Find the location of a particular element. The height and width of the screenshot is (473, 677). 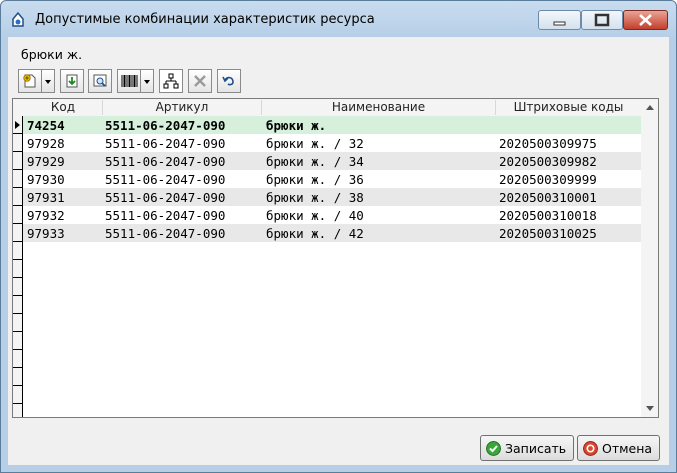

column-header-barcodes: Штриховые коды is located at coordinates (568, 107).